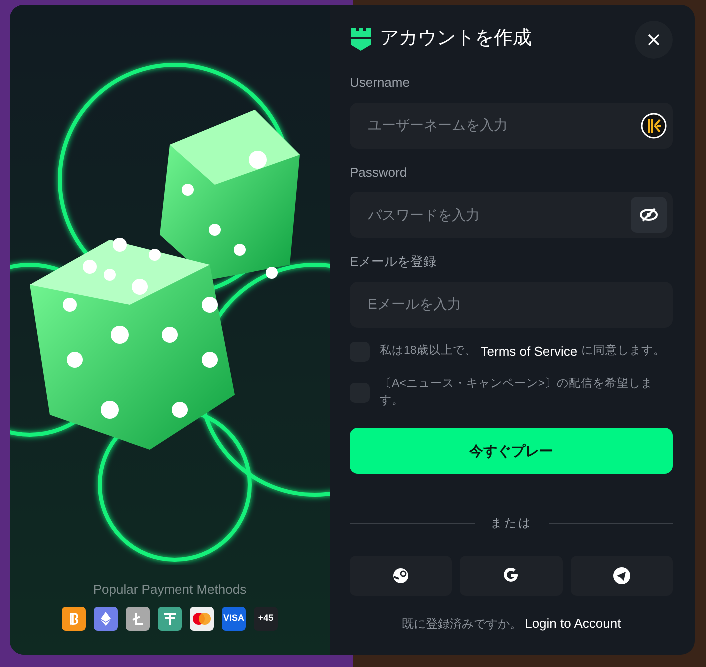 This screenshot has width=706, height=667. What do you see at coordinates (654, 125) in the screenshot?
I see `password-manager-icon` at bounding box center [654, 125].